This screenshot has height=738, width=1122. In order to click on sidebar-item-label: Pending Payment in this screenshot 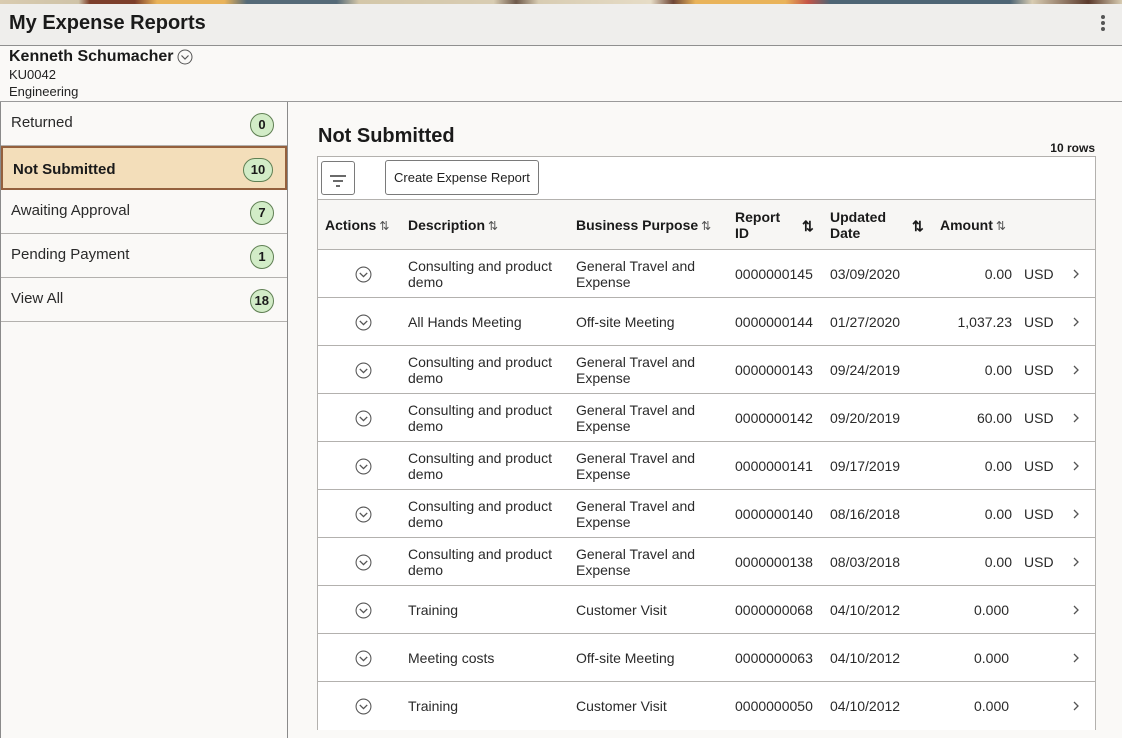, I will do `click(70, 254)`.